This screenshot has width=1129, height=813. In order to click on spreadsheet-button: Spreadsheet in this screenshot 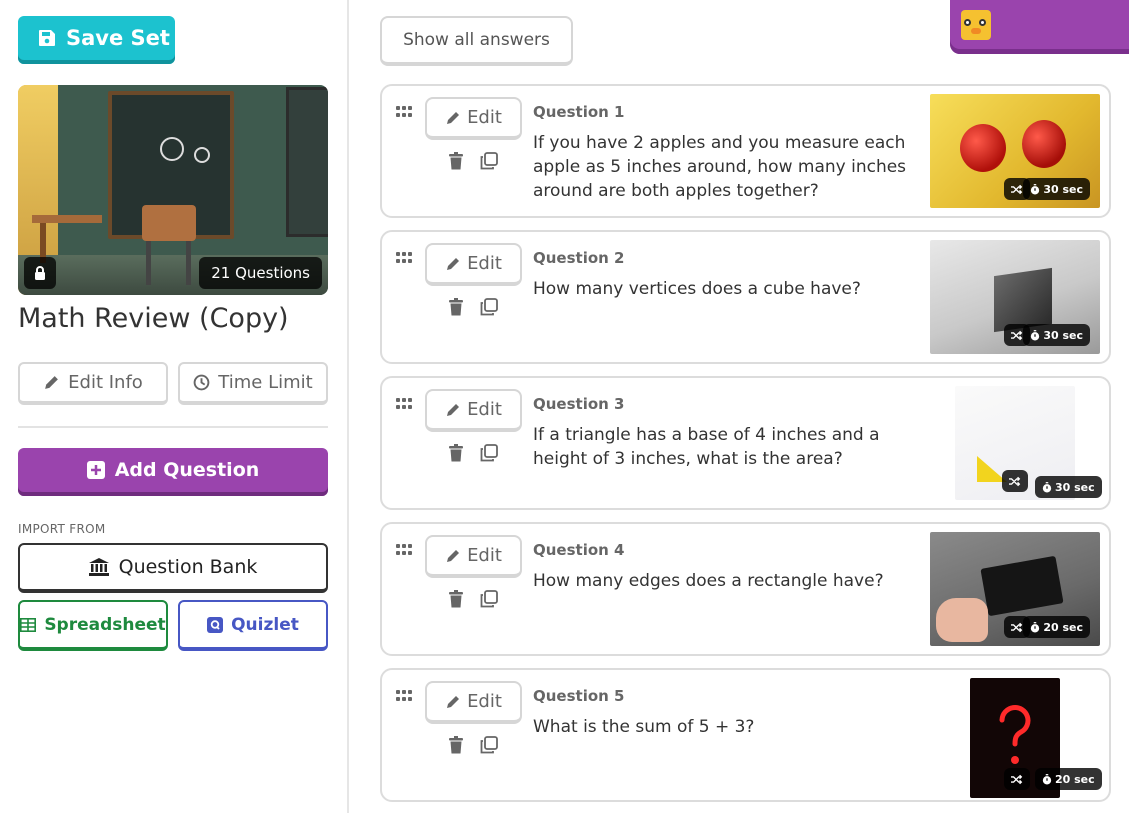, I will do `click(93, 625)`.